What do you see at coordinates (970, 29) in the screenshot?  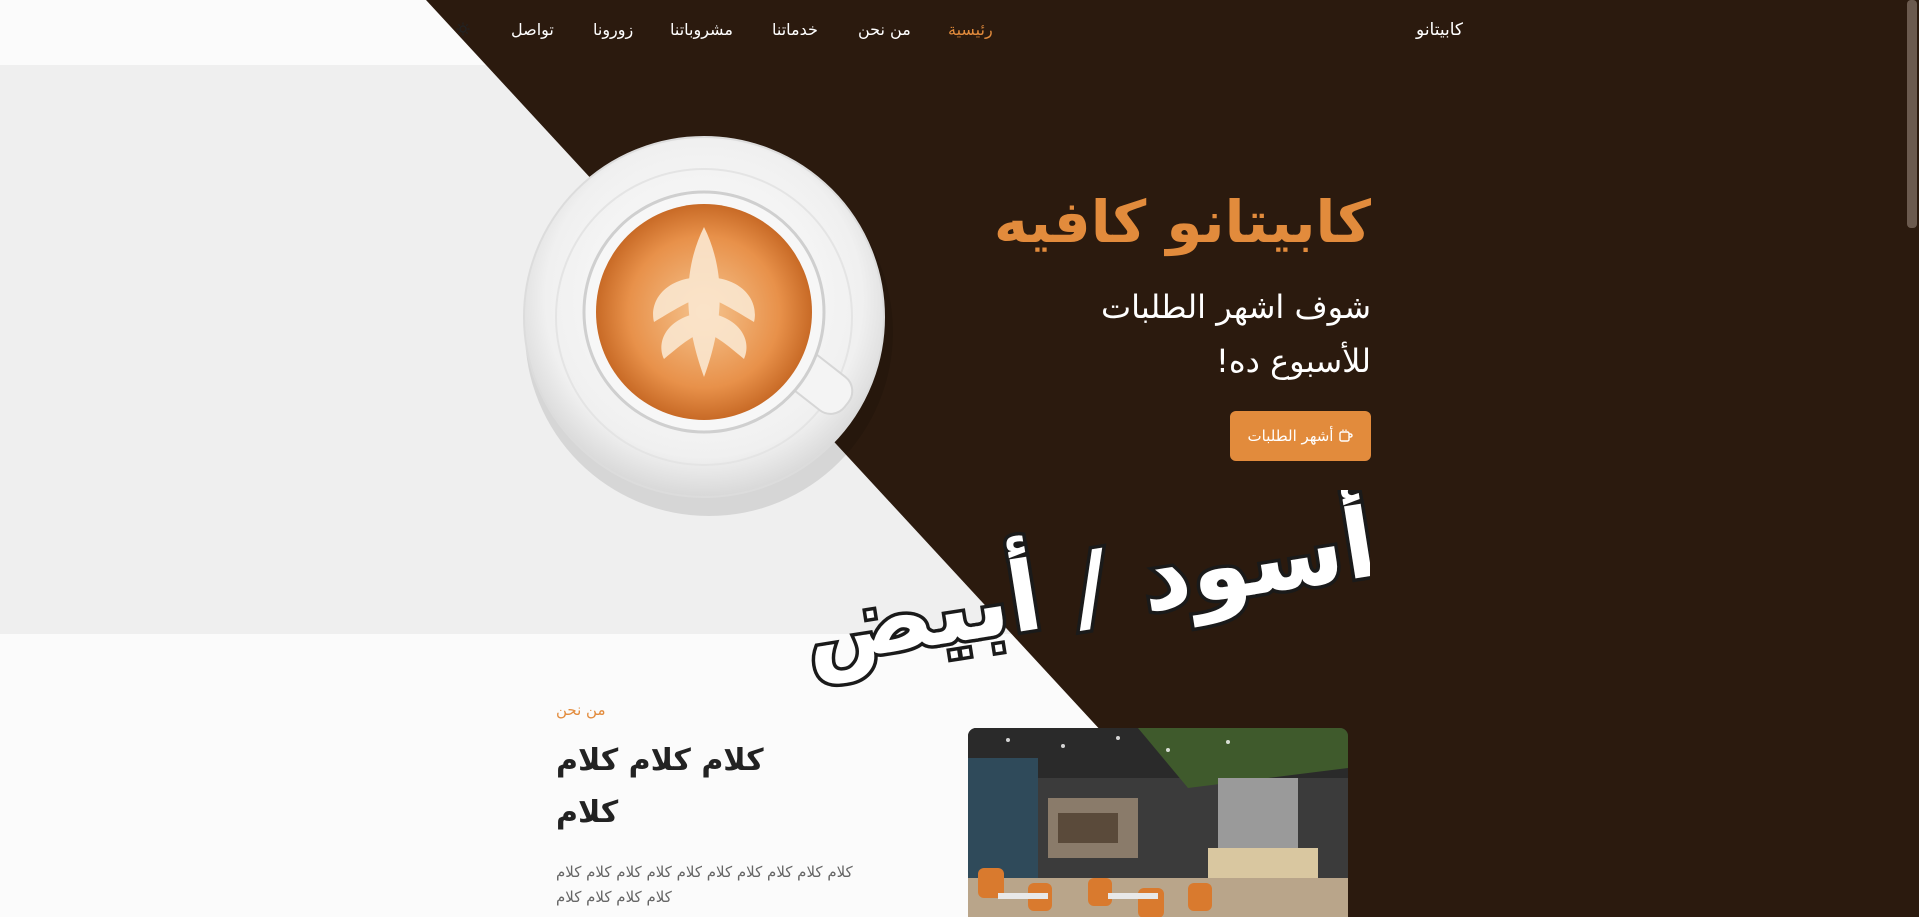 I see `nav-link-home: رئيسية` at bounding box center [970, 29].